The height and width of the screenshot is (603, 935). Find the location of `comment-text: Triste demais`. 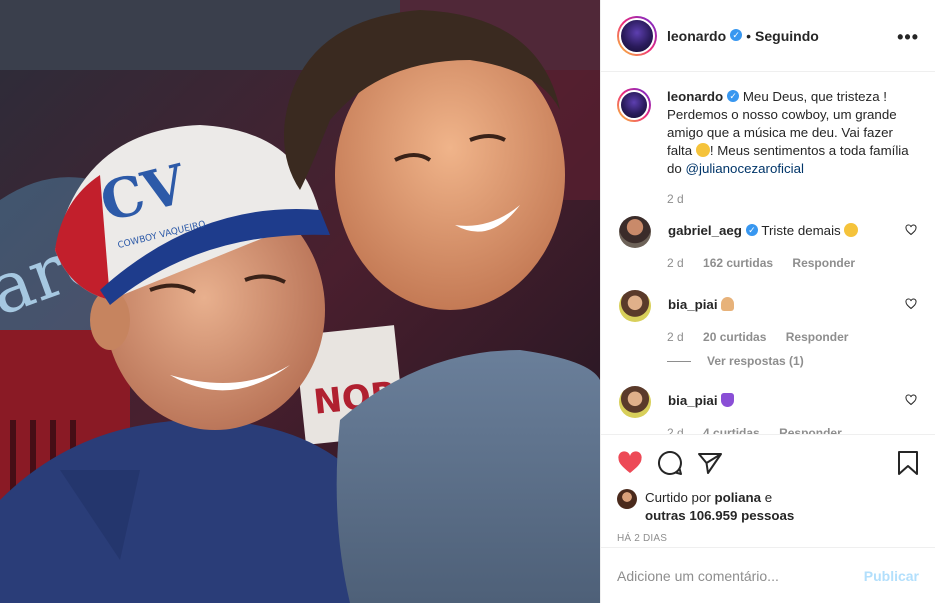

comment-text: Triste demais is located at coordinates (801, 230).